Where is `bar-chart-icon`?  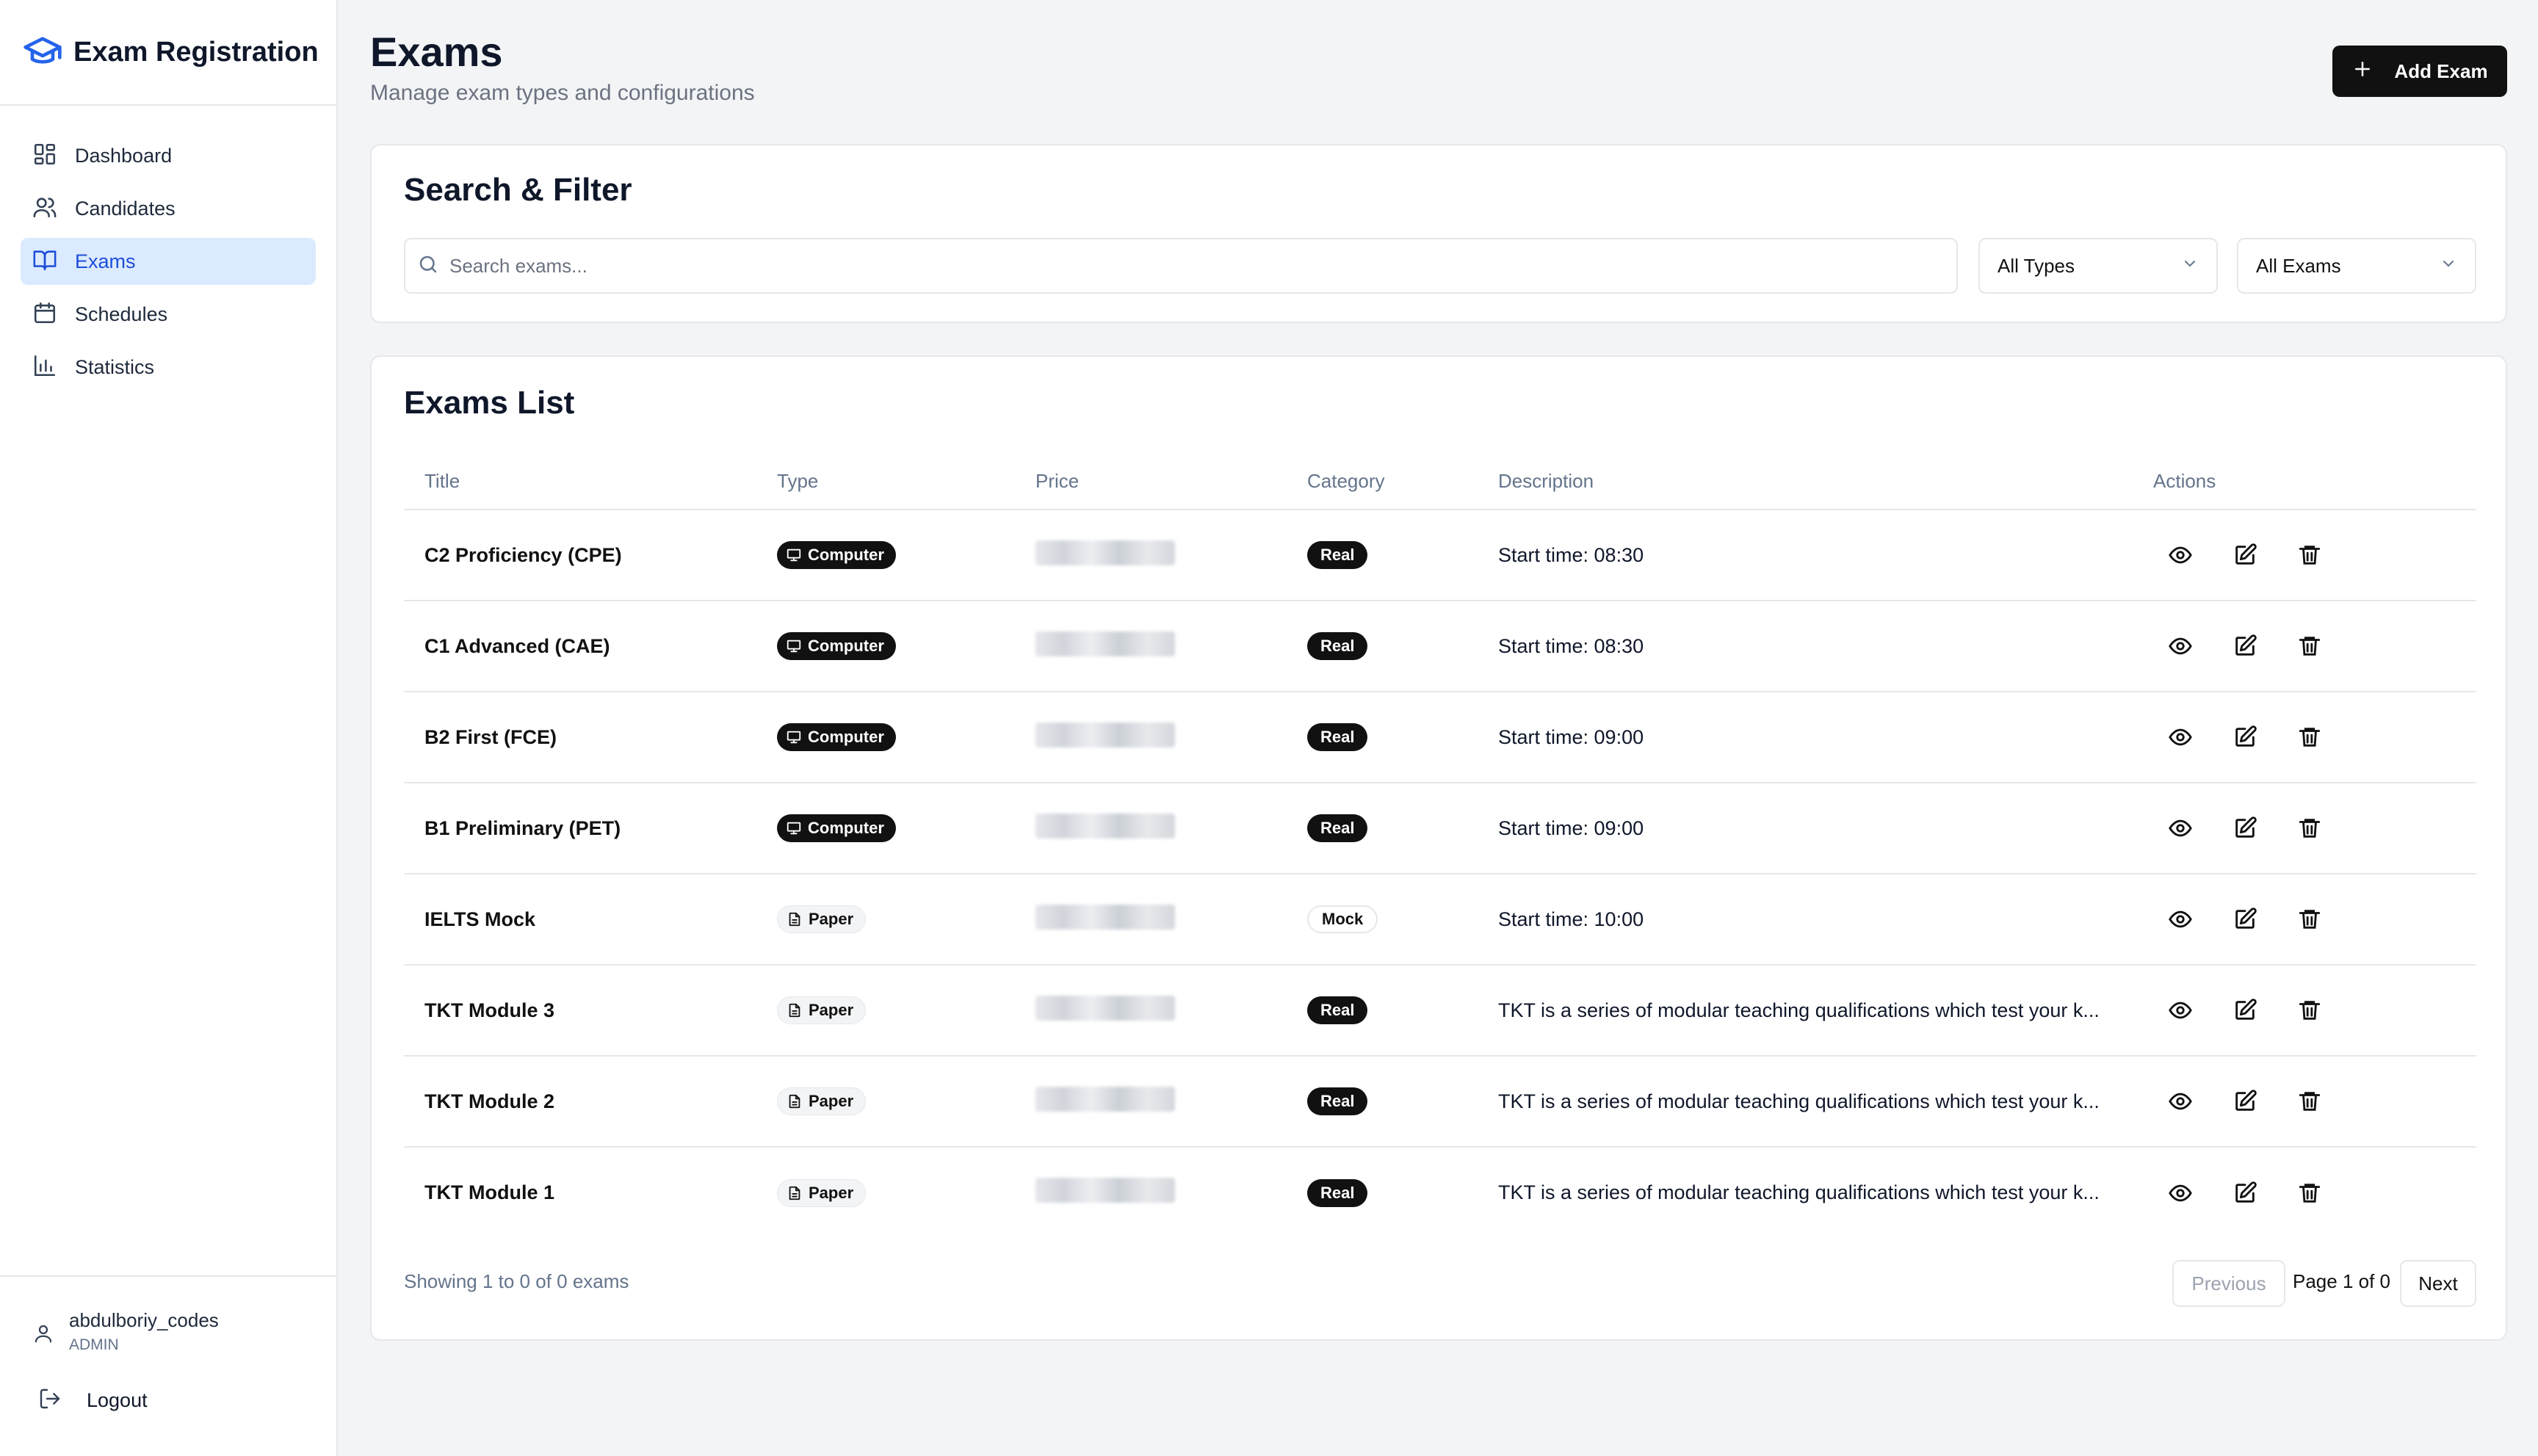 bar-chart-icon is located at coordinates (44, 367).